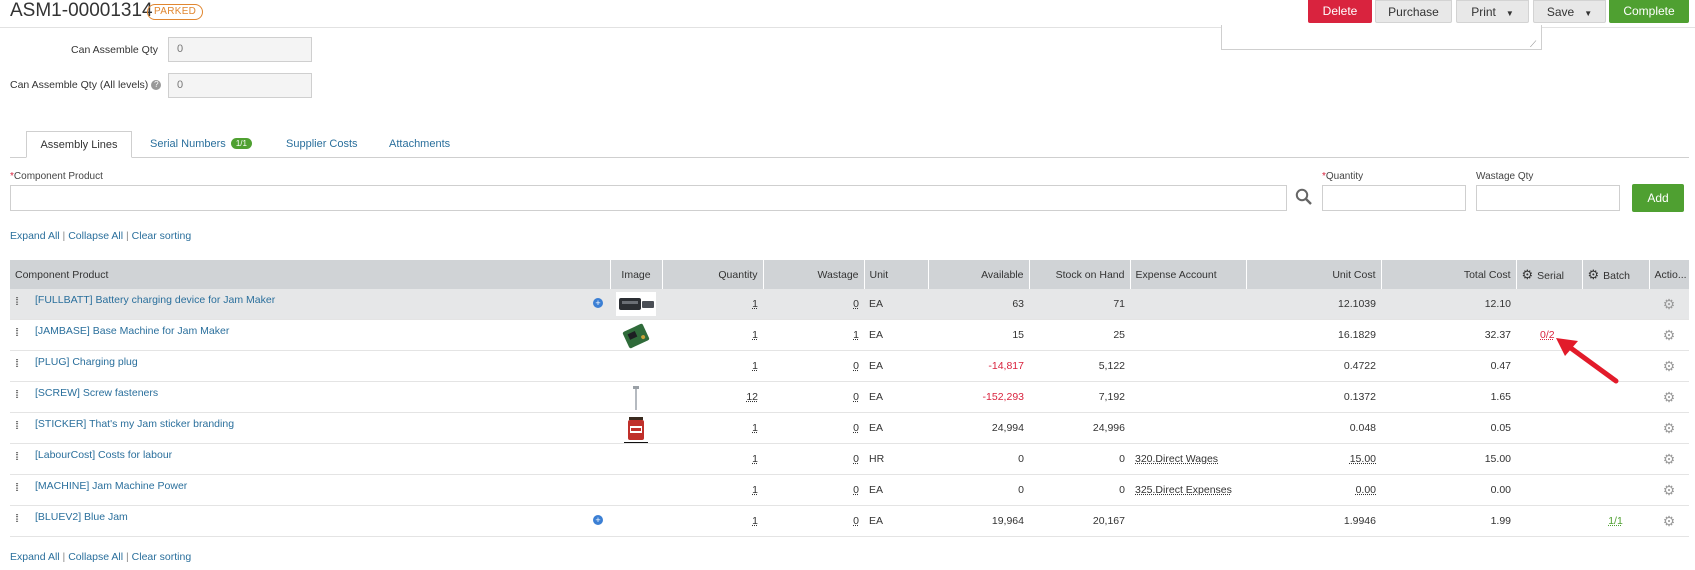 This screenshot has width=1695, height=570. I want to click on wastage-qty-input, so click(1548, 198).